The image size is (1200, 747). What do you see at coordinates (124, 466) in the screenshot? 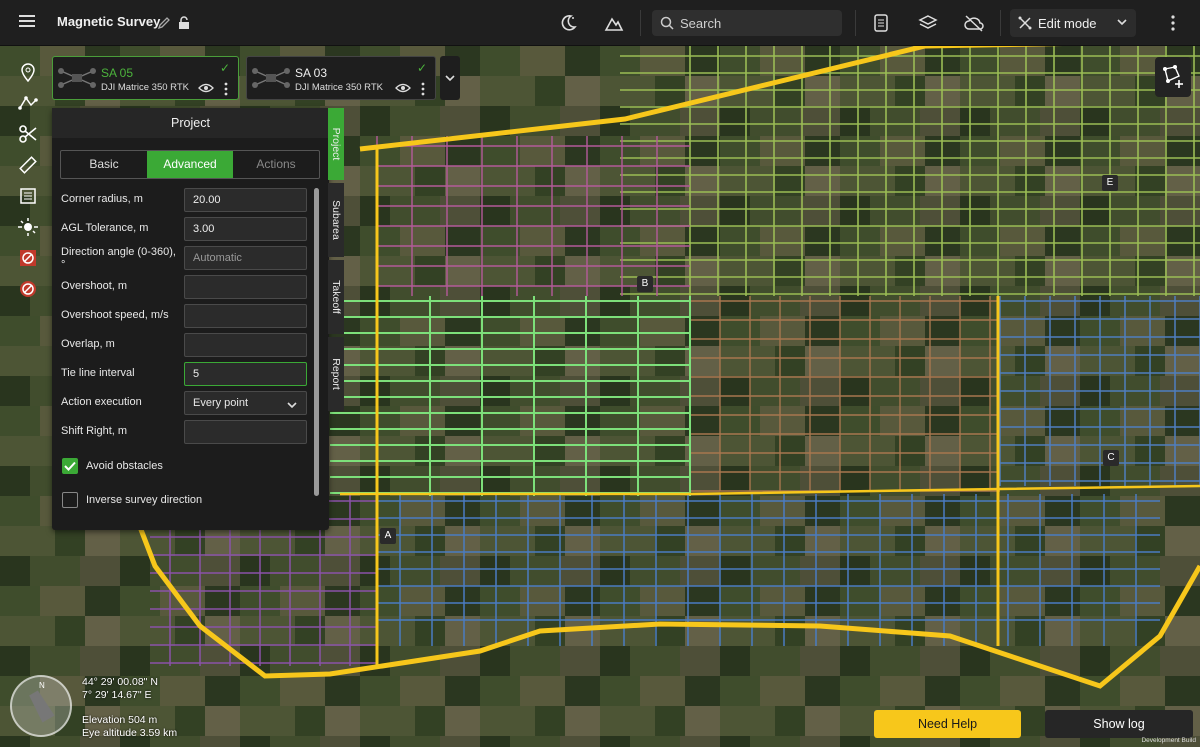
I see `avoid-obstacles-label: Avoid obstacles` at bounding box center [124, 466].